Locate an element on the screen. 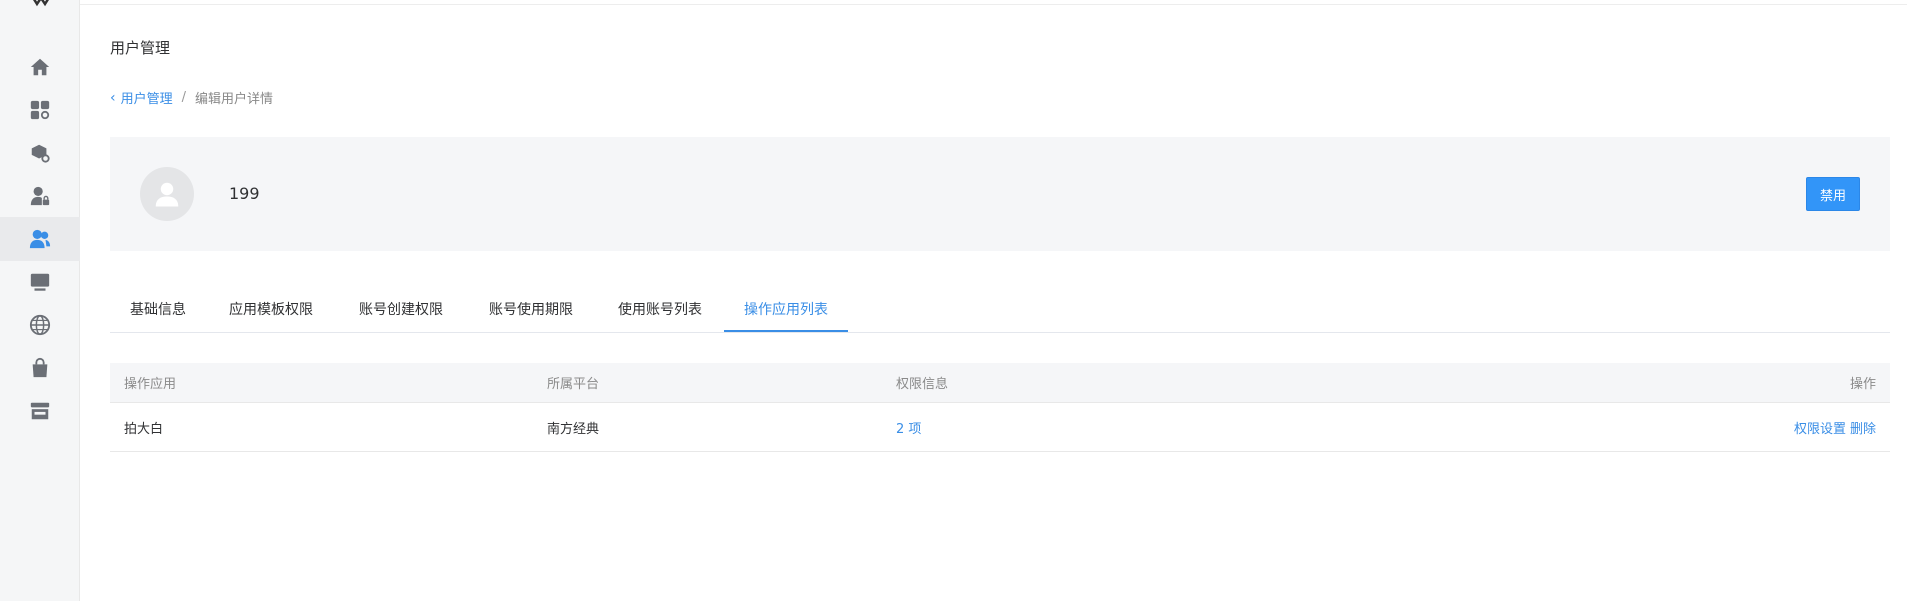 The height and width of the screenshot is (601, 1907). globe-icon is located at coordinates (40, 325).